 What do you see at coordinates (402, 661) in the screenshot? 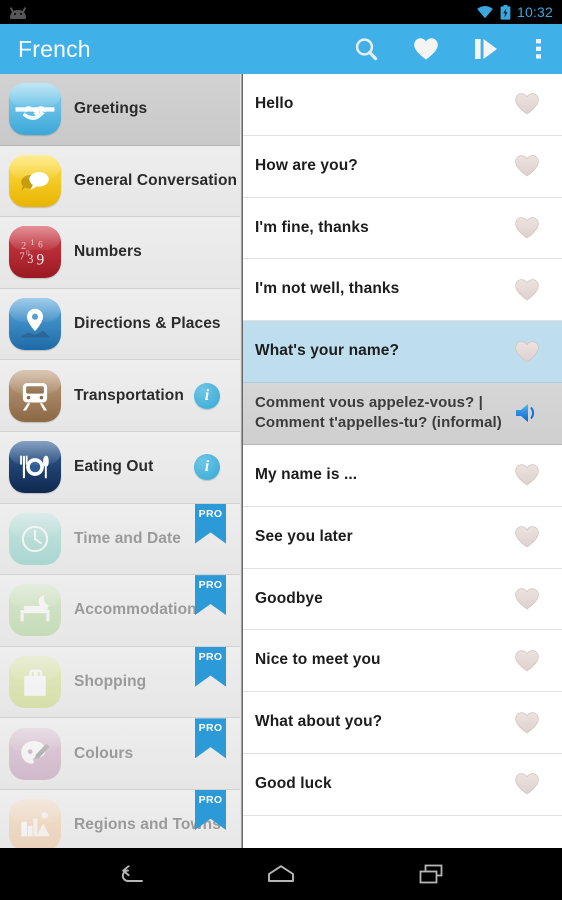
I see `phrase-row: Nice to meet you` at bounding box center [402, 661].